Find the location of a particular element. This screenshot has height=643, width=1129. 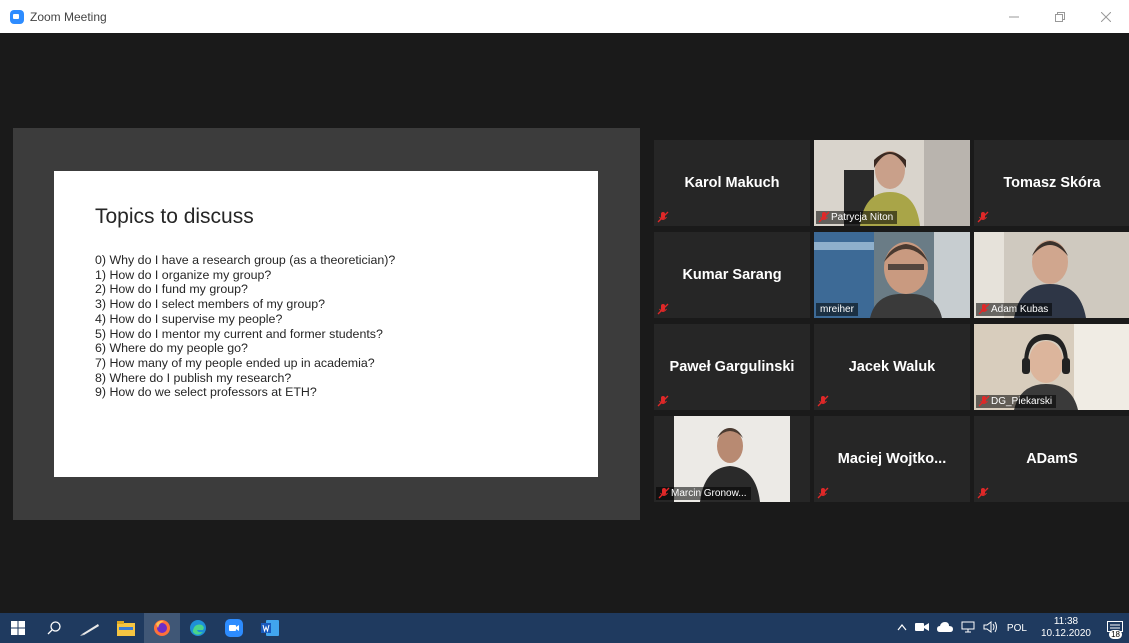

participant-tile: Patrycja Niton is located at coordinates (892, 183).